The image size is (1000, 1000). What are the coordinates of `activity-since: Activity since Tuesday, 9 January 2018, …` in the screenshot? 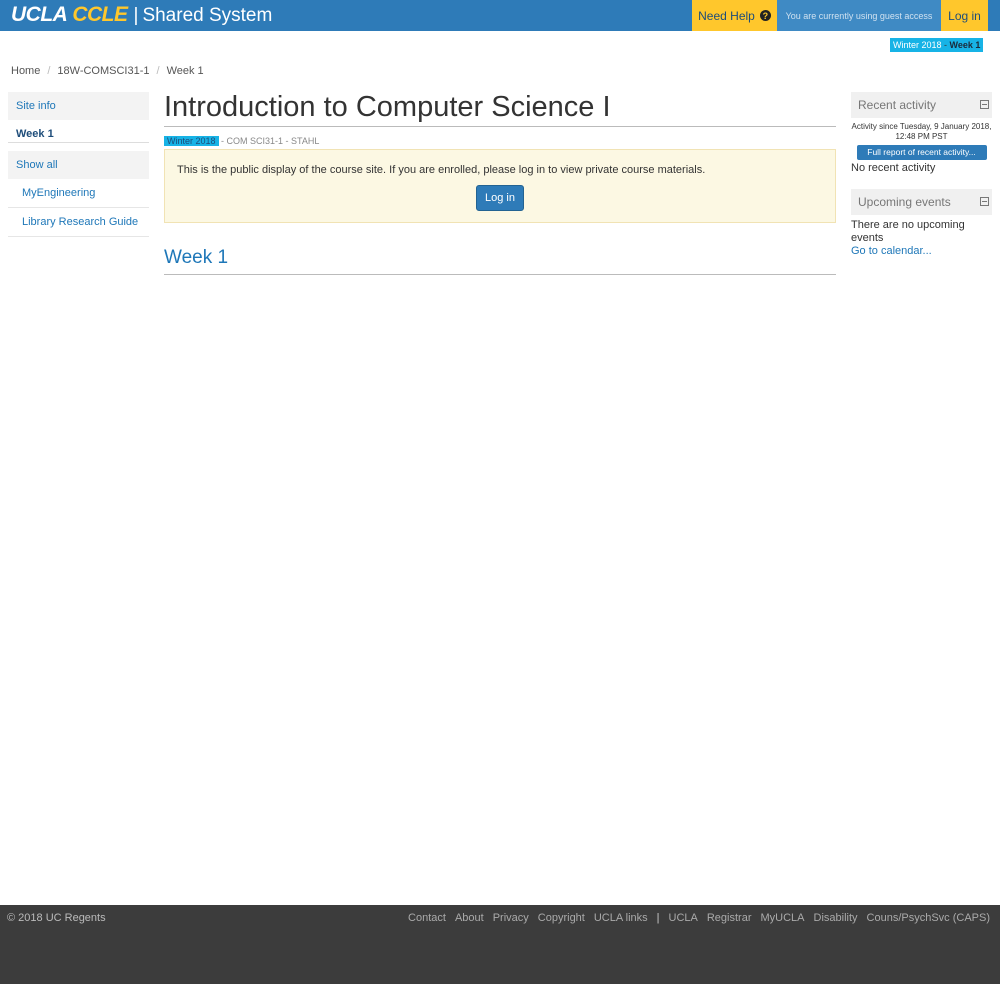 It's located at (921, 131).